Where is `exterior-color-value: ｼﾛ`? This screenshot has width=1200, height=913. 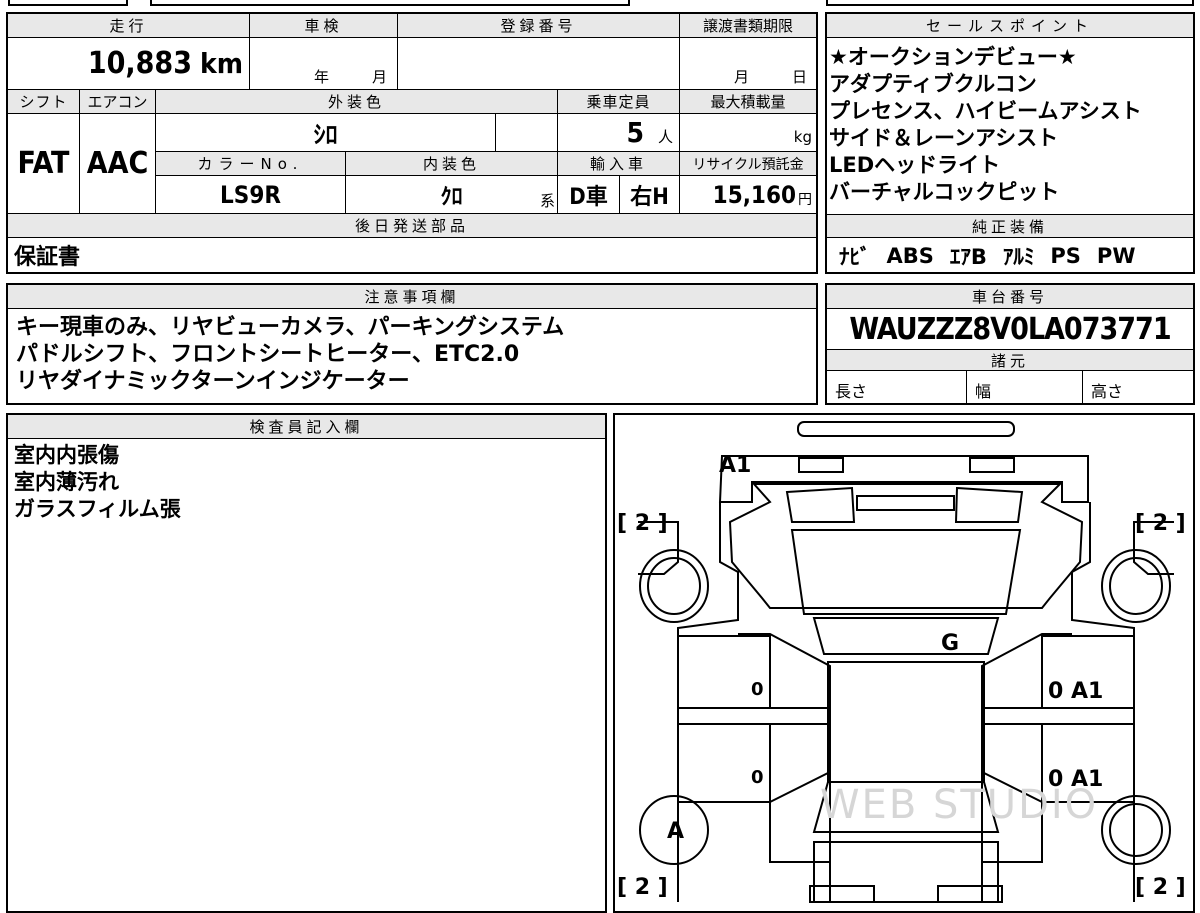
exterior-color-value: ｼﾛ is located at coordinates (325, 135).